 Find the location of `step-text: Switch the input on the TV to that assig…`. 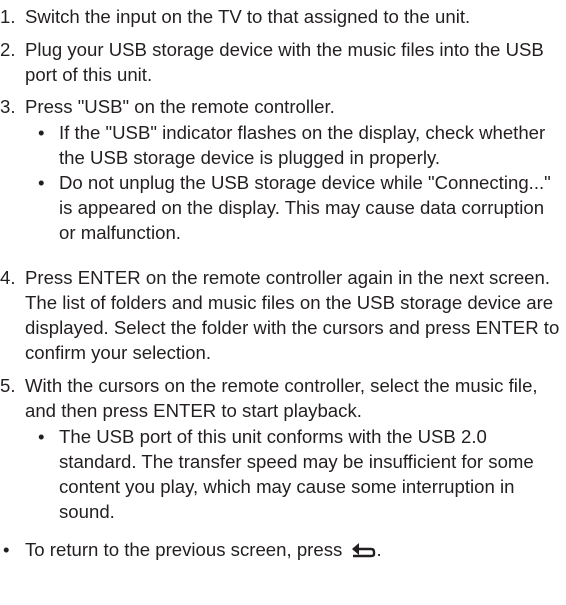

step-text: Switch the input on the TV to that assig… is located at coordinates (248, 16).